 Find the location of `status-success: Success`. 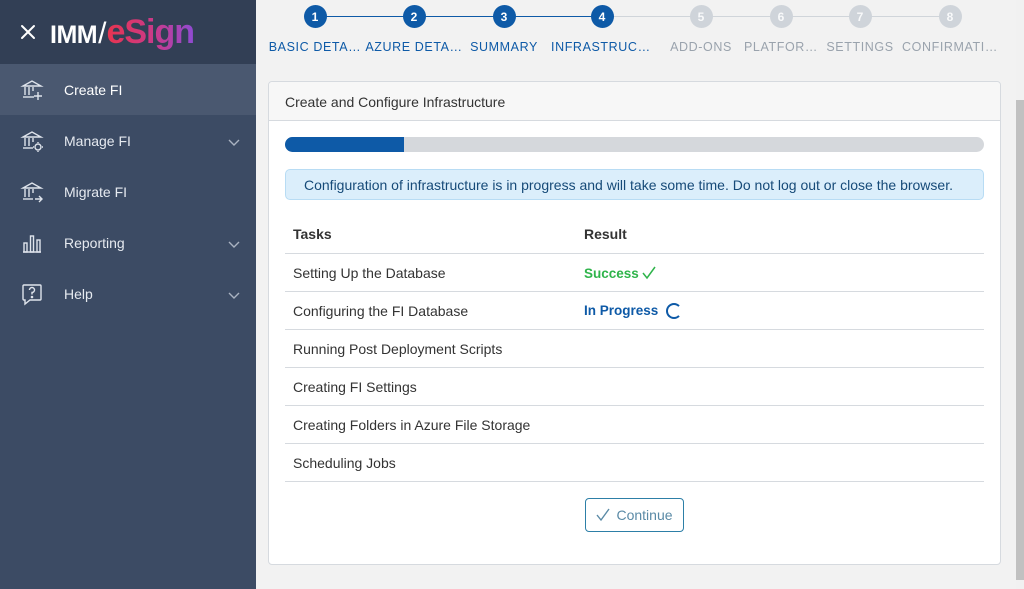

status-success: Success is located at coordinates (620, 273).